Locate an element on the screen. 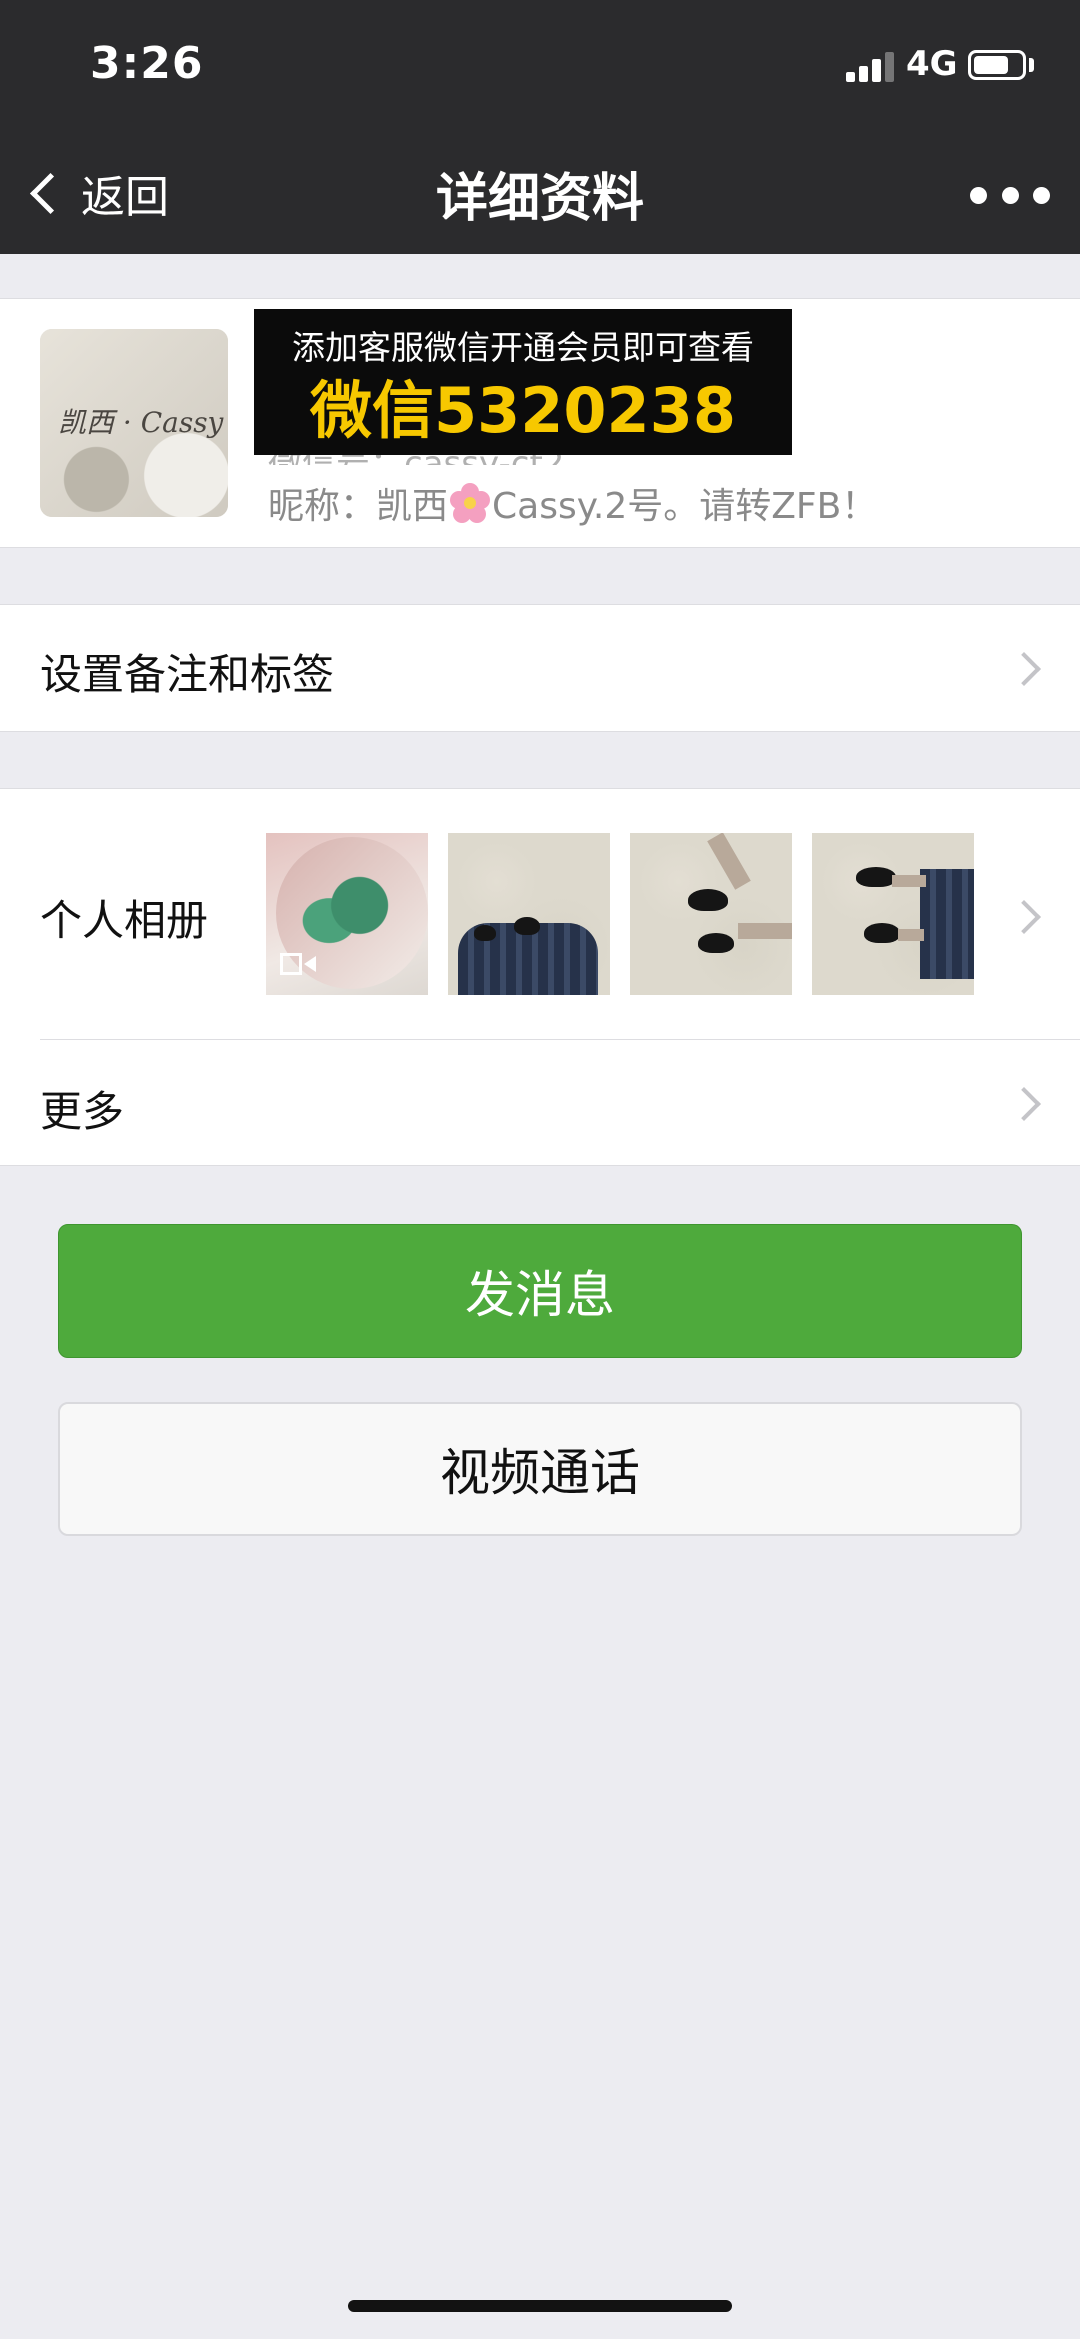 This screenshot has height=2339, width=1080. flower-icon is located at coordinates (470, 503).